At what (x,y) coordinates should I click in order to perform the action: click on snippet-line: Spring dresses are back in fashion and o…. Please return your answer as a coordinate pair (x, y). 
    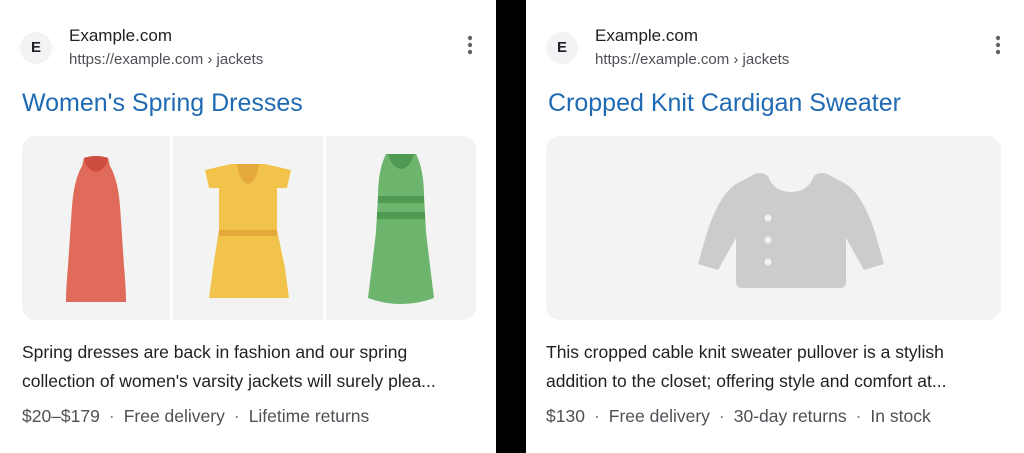
    Looking at the image, I should click on (215, 352).